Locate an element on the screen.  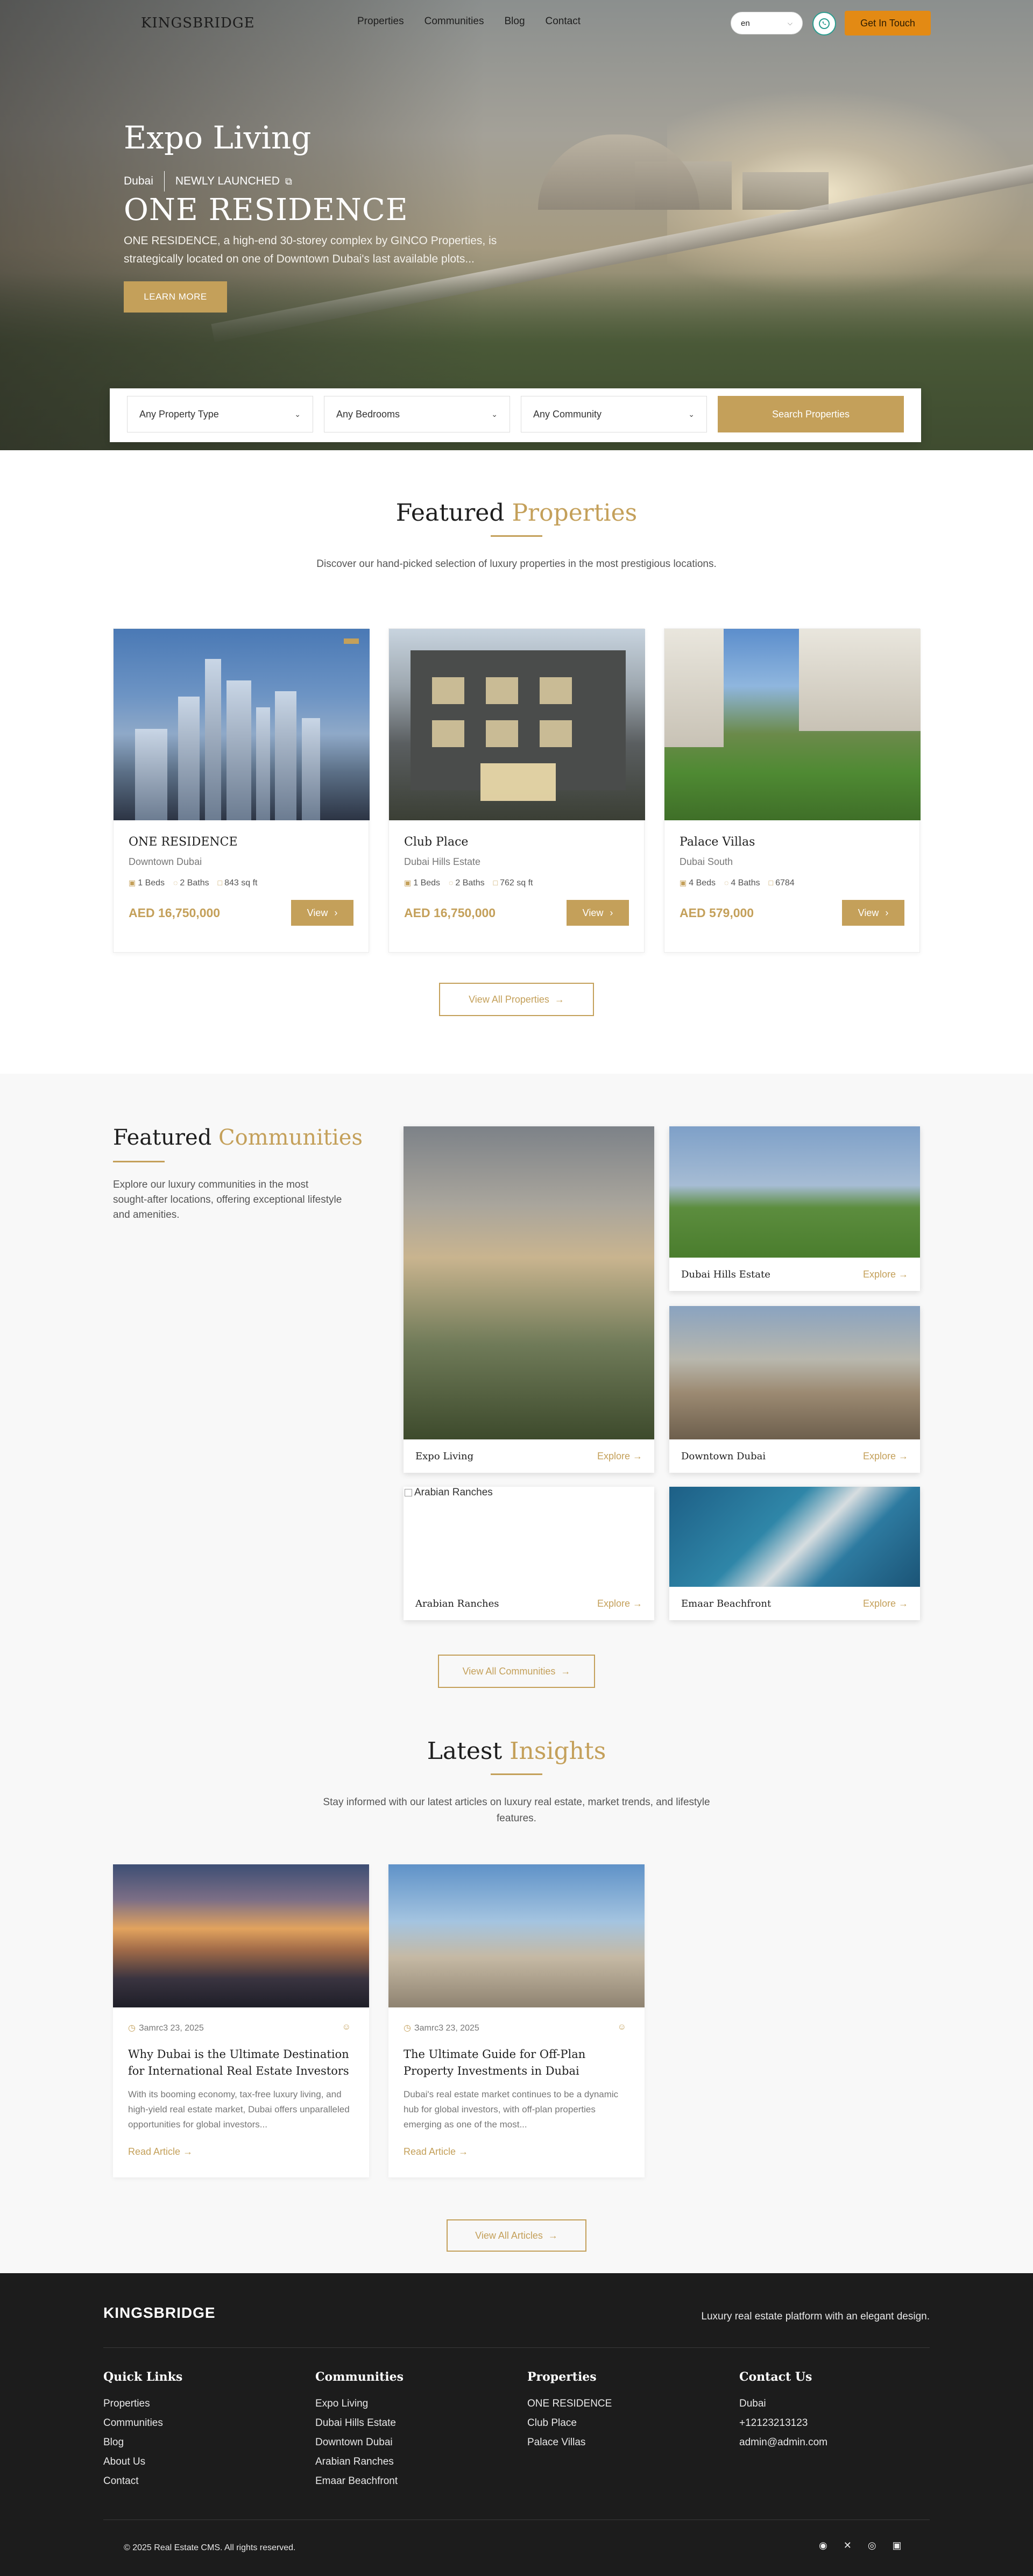
property-name: Palace Villas is located at coordinates (792, 842).